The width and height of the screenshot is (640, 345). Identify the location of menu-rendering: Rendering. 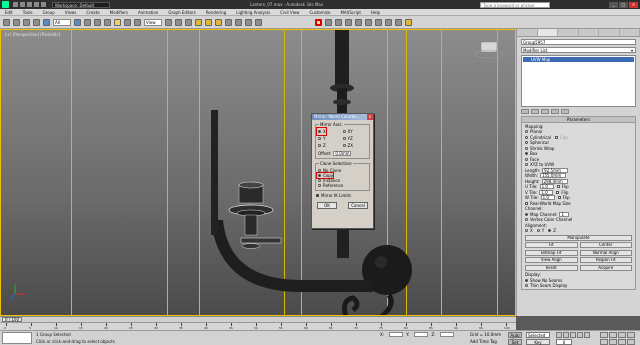
(216, 12).